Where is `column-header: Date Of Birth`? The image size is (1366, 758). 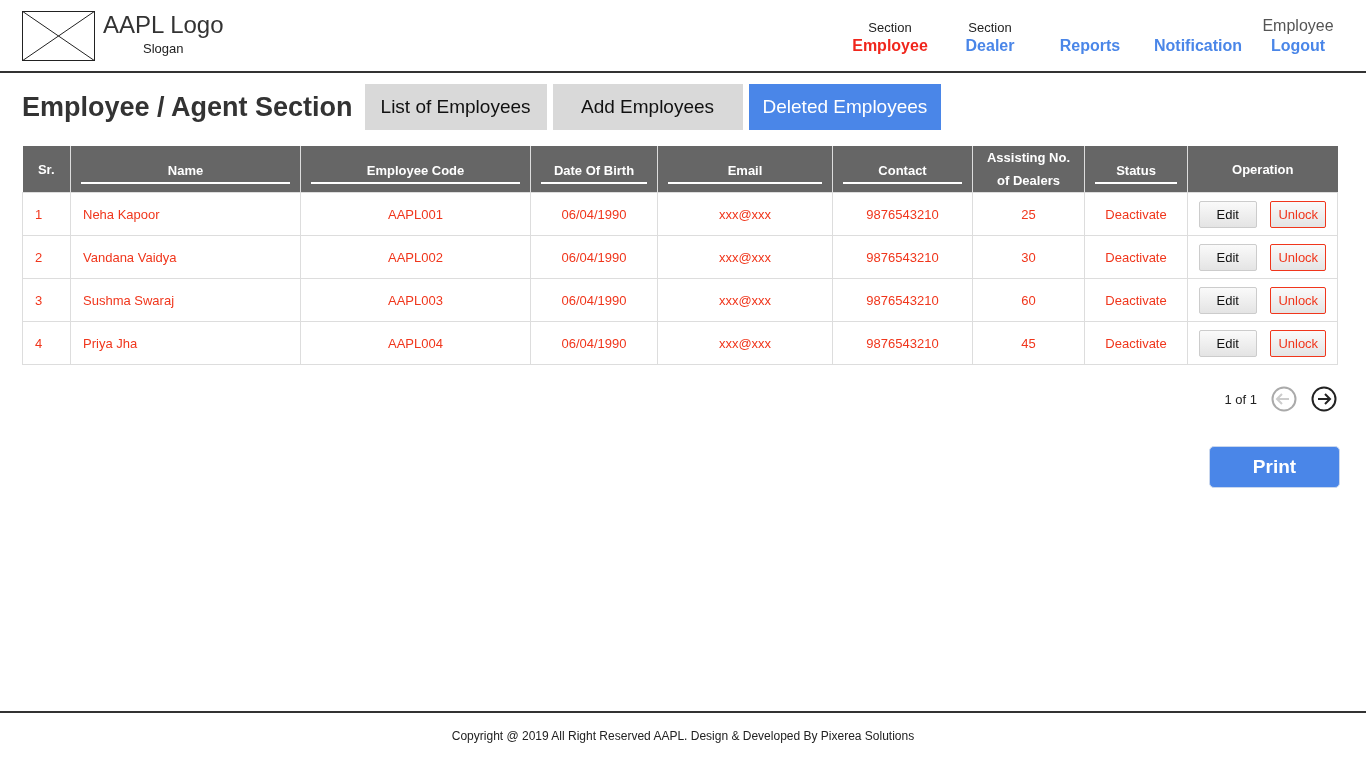 column-header: Date Of Birth is located at coordinates (594, 169).